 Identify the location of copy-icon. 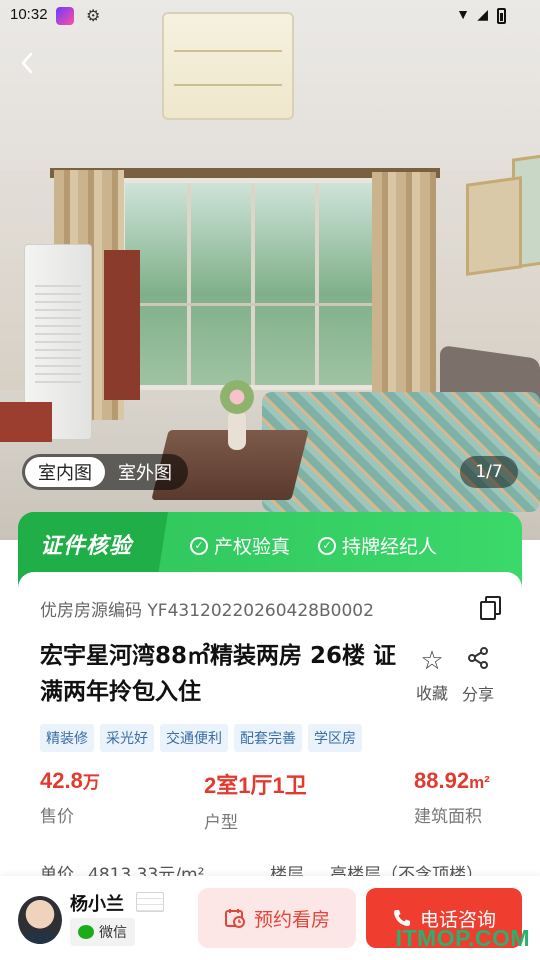
(490, 608).